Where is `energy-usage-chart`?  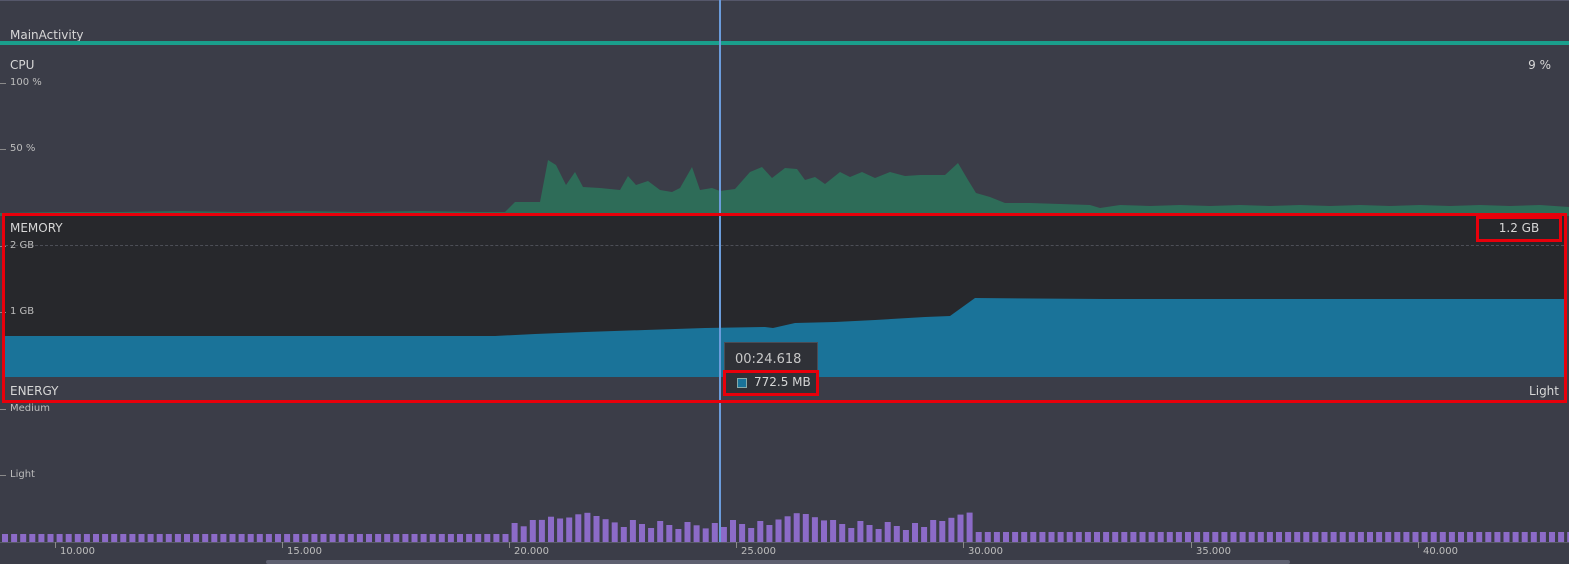 energy-usage-chart is located at coordinates (785, 527).